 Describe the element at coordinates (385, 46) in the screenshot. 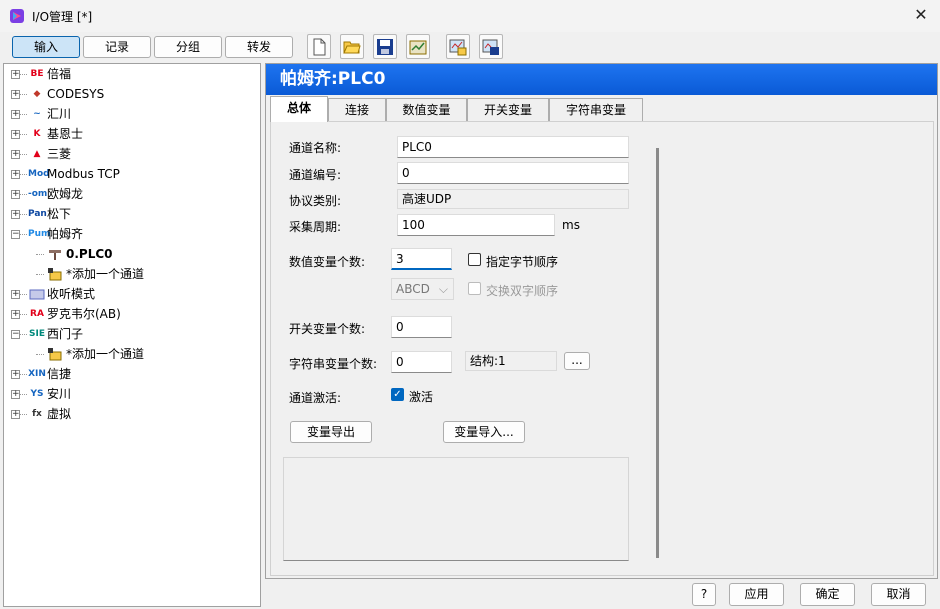

I see `save-icon` at that location.